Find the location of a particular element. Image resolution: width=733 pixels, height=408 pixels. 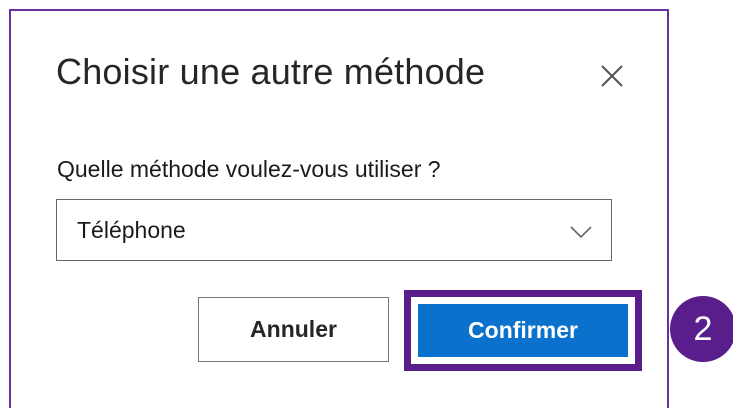

method-question-label: Quelle méthode voulez-vous utiliser ? is located at coordinates (249, 169).